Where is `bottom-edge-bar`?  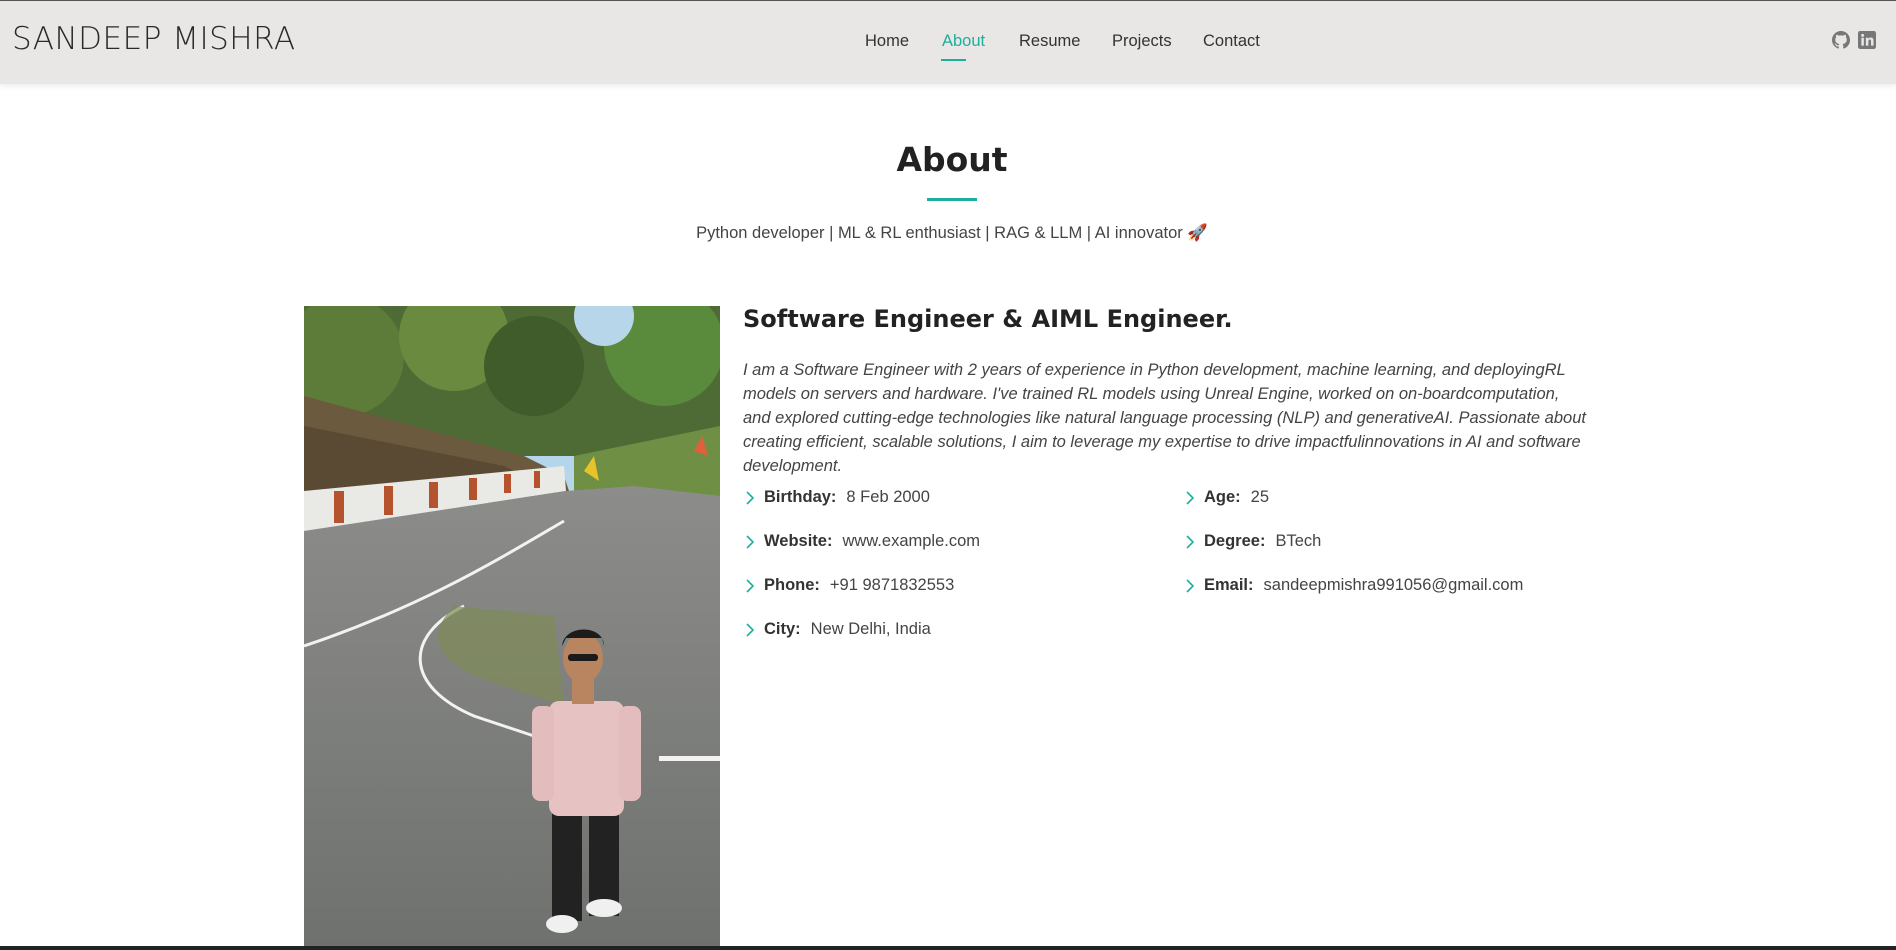
bottom-edge-bar is located at coordinates (948, 948).